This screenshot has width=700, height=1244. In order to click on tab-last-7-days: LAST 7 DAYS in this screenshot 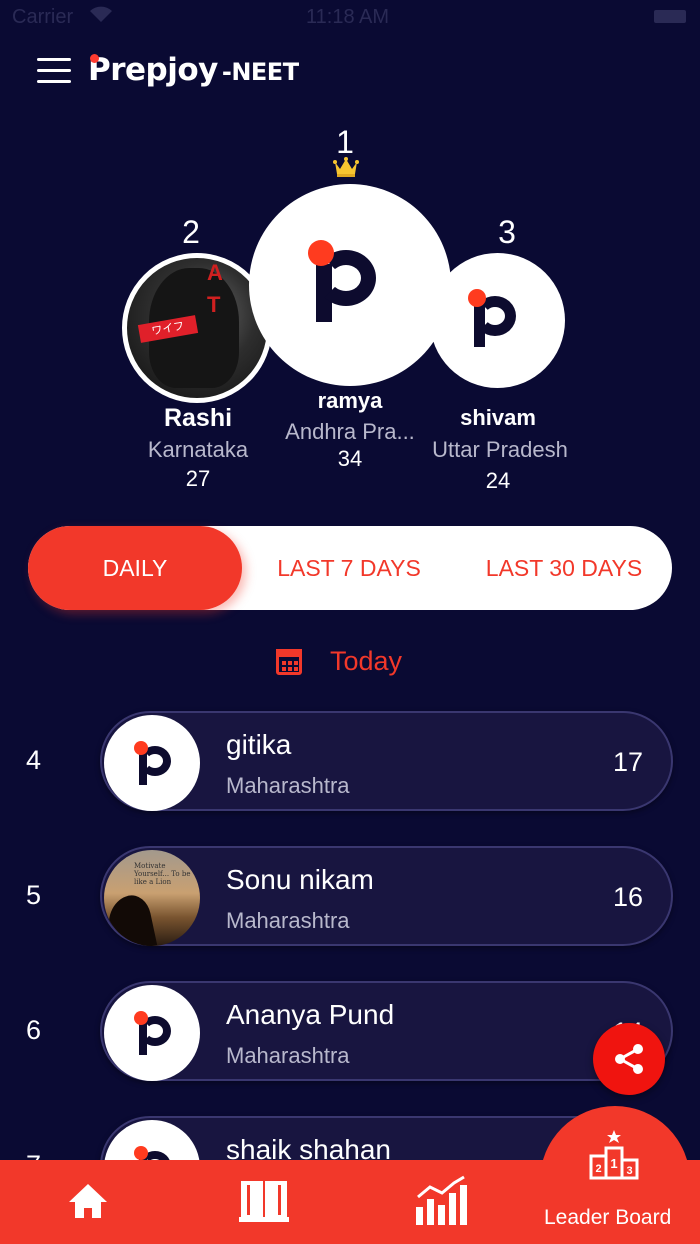, I will do `click(349, 568)`.